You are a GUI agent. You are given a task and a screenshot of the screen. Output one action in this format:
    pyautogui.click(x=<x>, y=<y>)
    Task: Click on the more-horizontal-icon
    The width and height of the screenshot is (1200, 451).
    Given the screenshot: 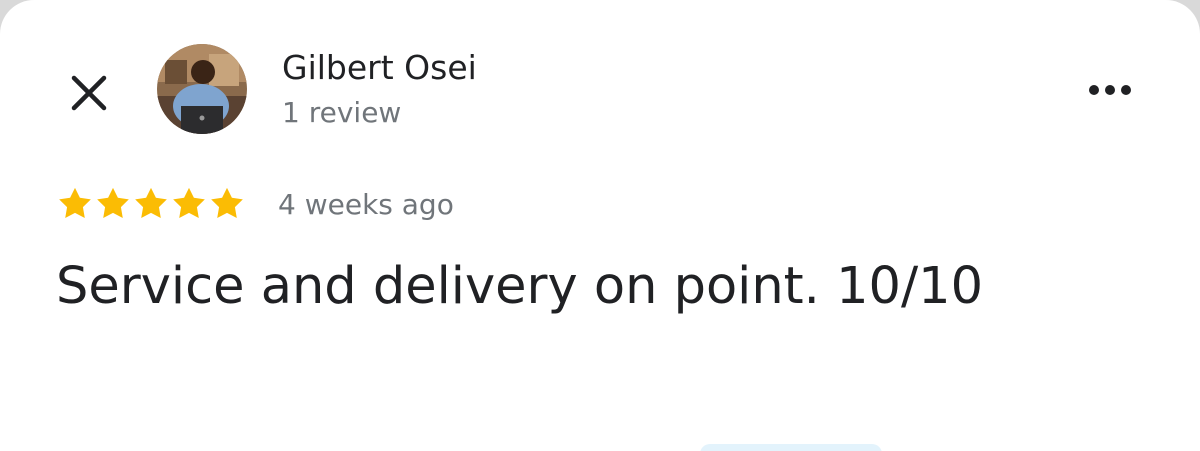 What is the action you would take?
    pyautogui.click(x=1110, y=90)
    